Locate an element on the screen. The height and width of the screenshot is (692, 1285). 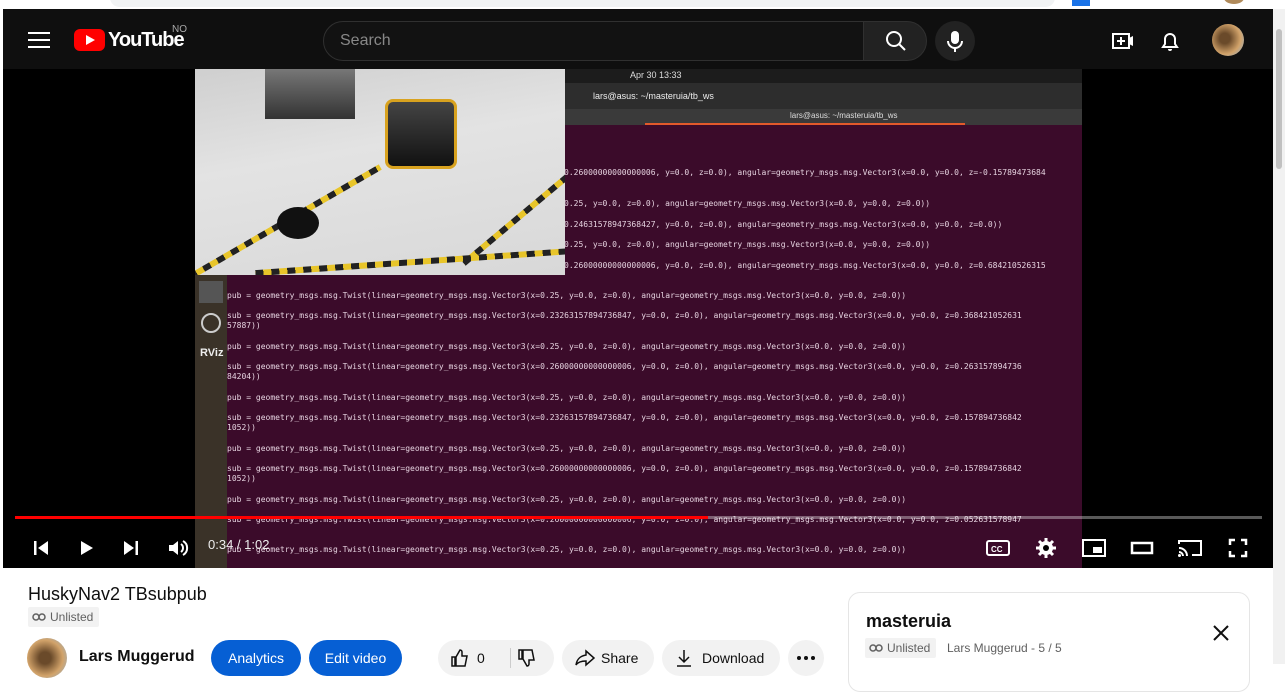
fullscreen-button is located at coordinates (1238, 548).